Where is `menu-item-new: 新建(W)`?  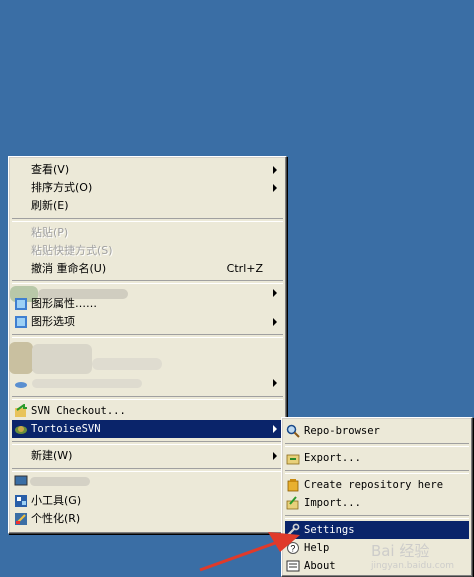
menu-item-new: 新建(W) is located at coordinates (147, 456).